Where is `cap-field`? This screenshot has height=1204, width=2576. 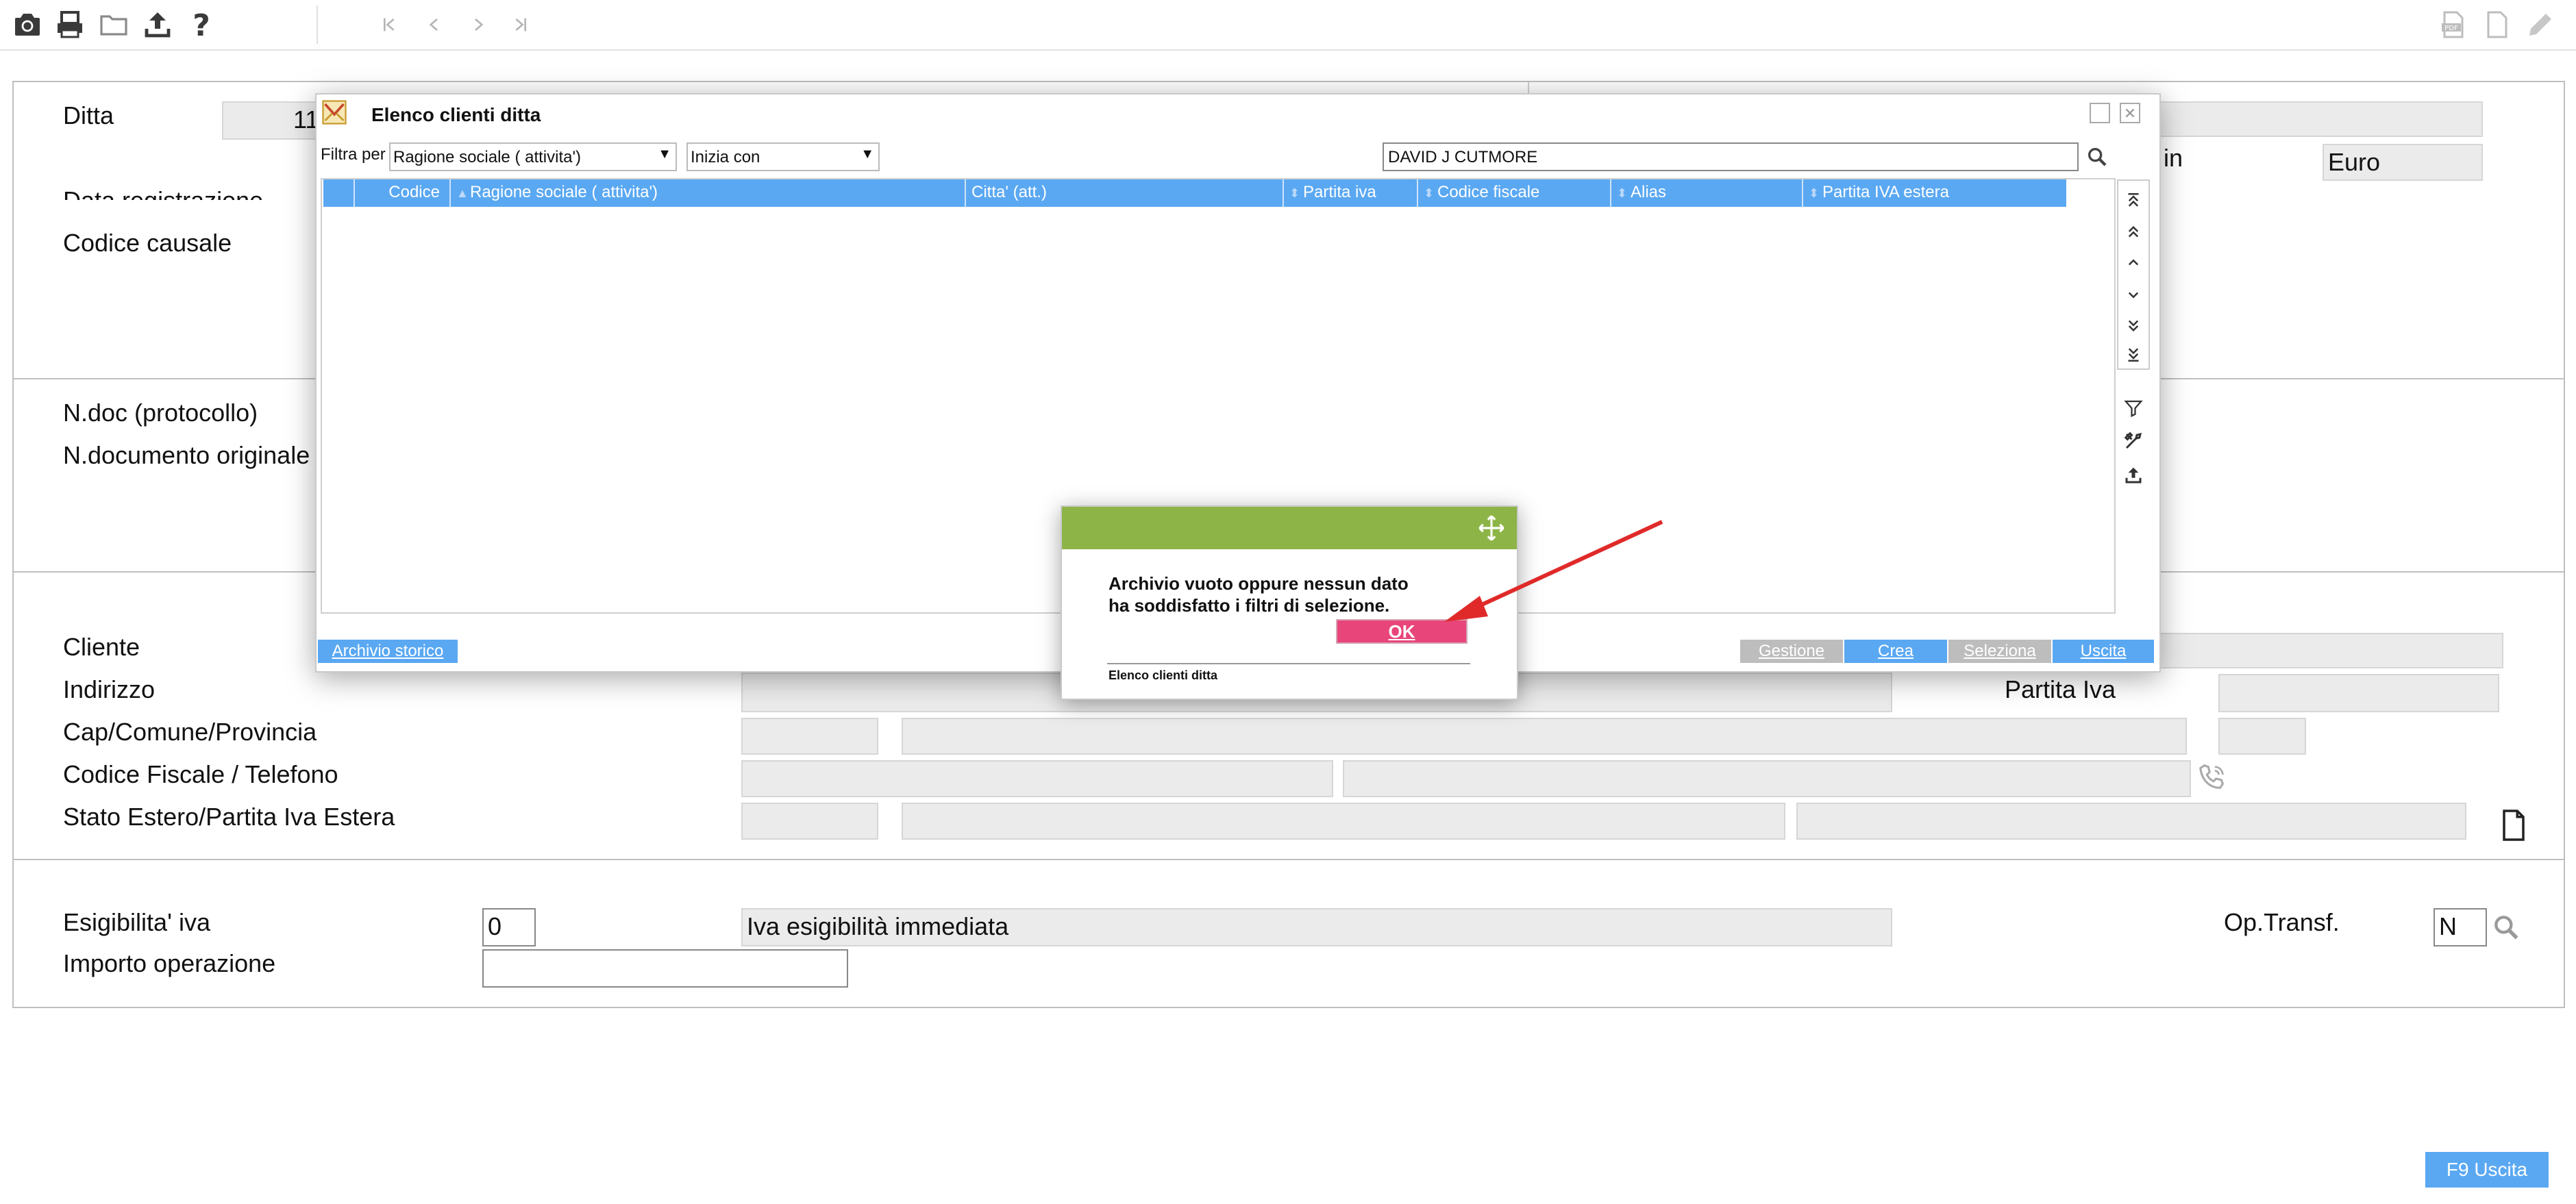 cap-field is located at coordinates (809, 737).